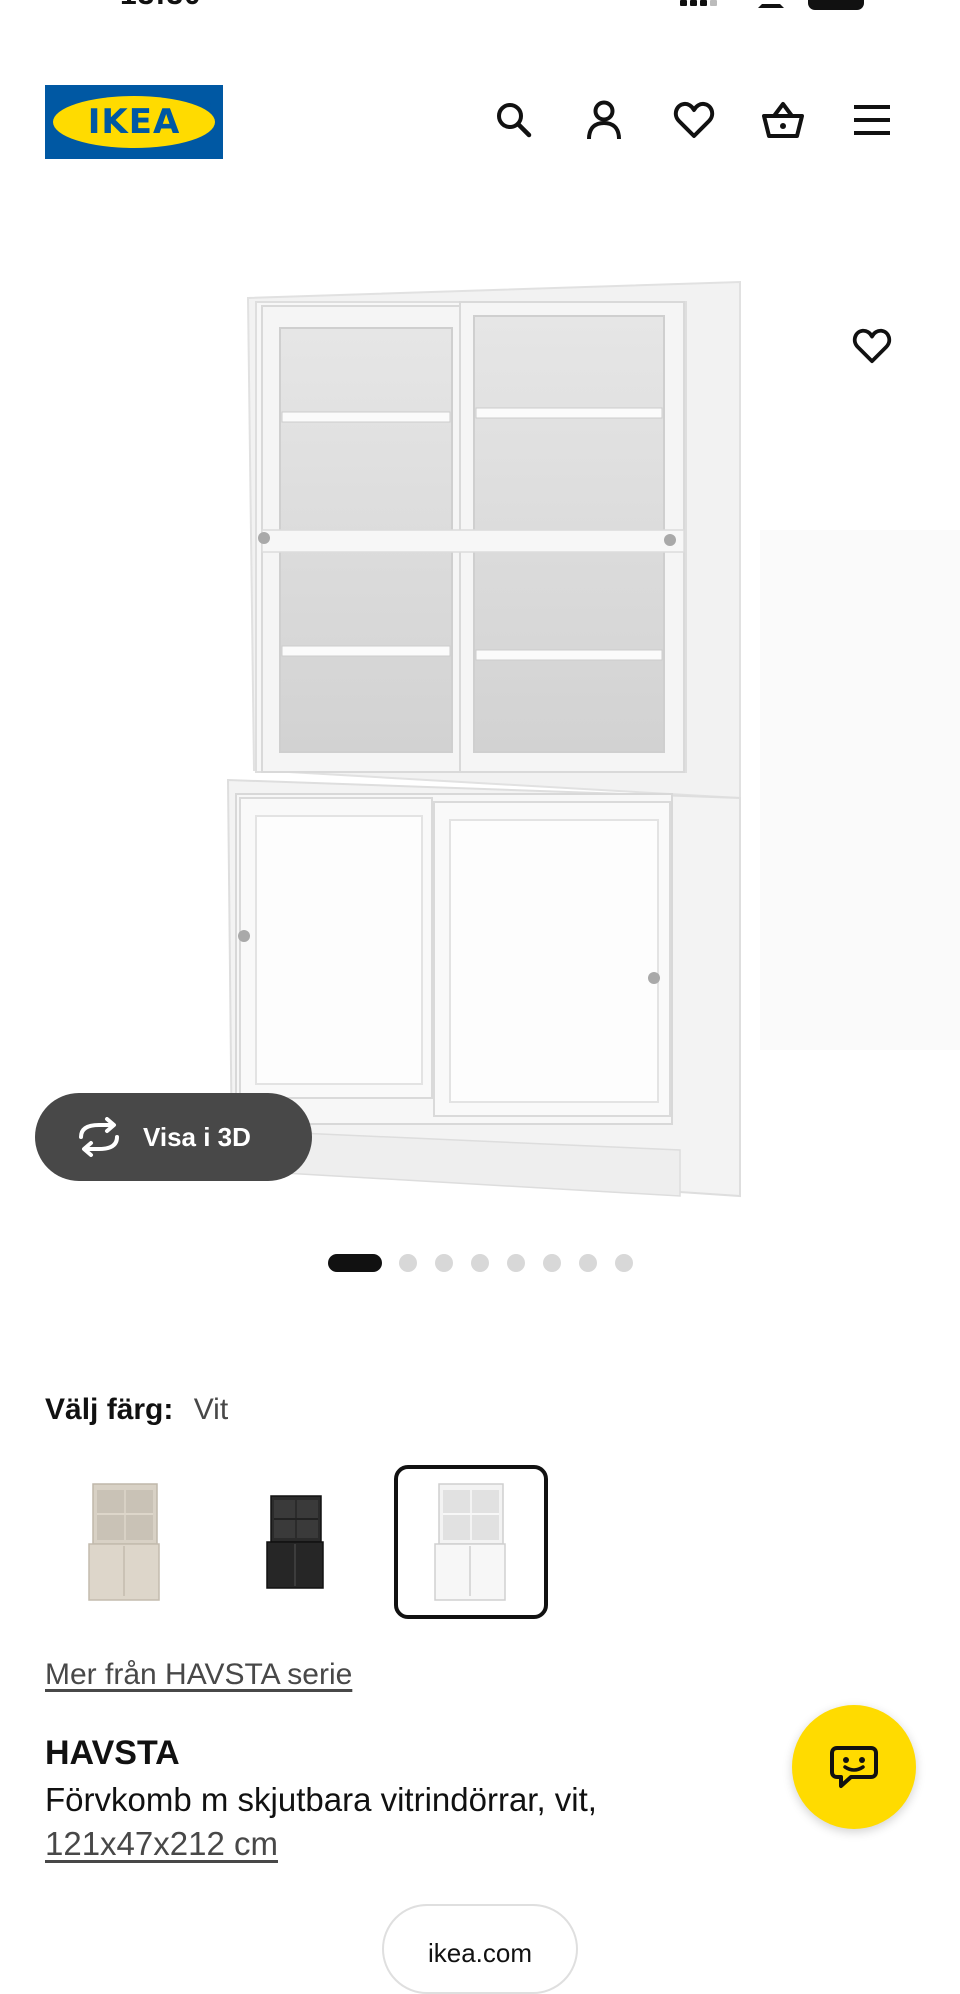  I want to click on ikea-logo: IKEA ®, so click(134, 122).